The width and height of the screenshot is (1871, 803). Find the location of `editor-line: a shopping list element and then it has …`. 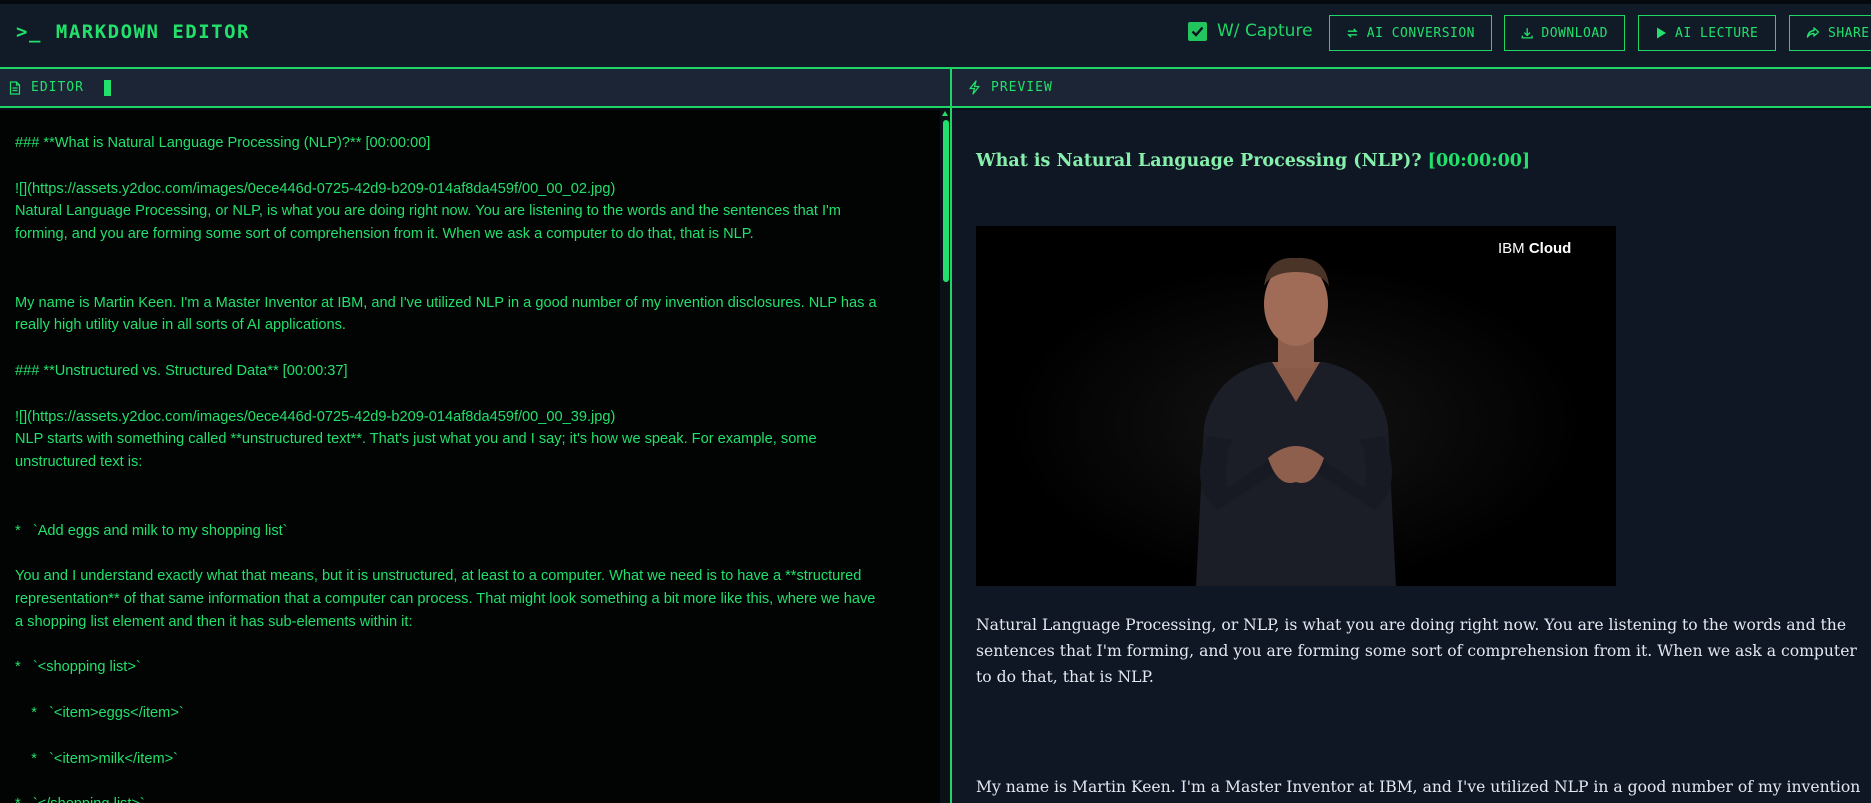

editor-line: a shopping list element and then it has … is located at coordinates (467, 622).